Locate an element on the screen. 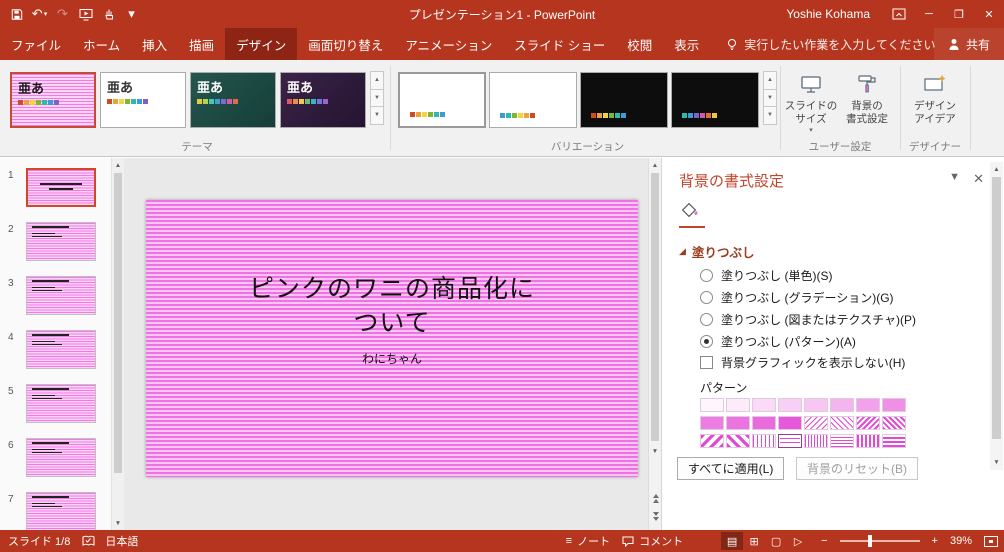  tab-design: デザイン is located at coordinates (261, 44).